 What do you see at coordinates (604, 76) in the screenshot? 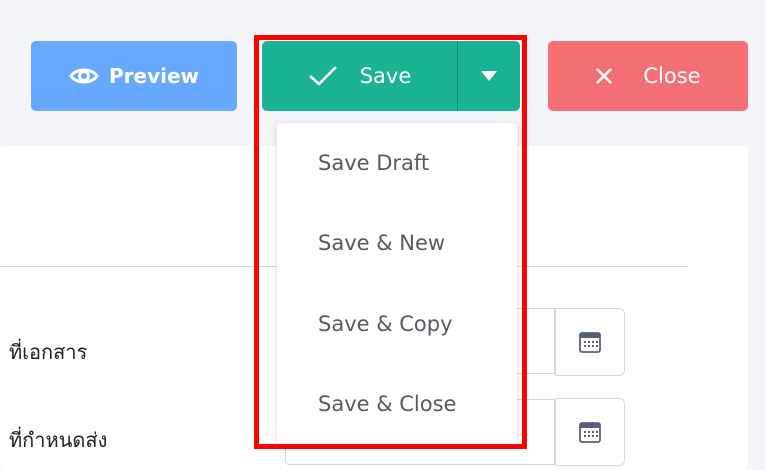
I see `close-icon` at bounding box center [604, 76].